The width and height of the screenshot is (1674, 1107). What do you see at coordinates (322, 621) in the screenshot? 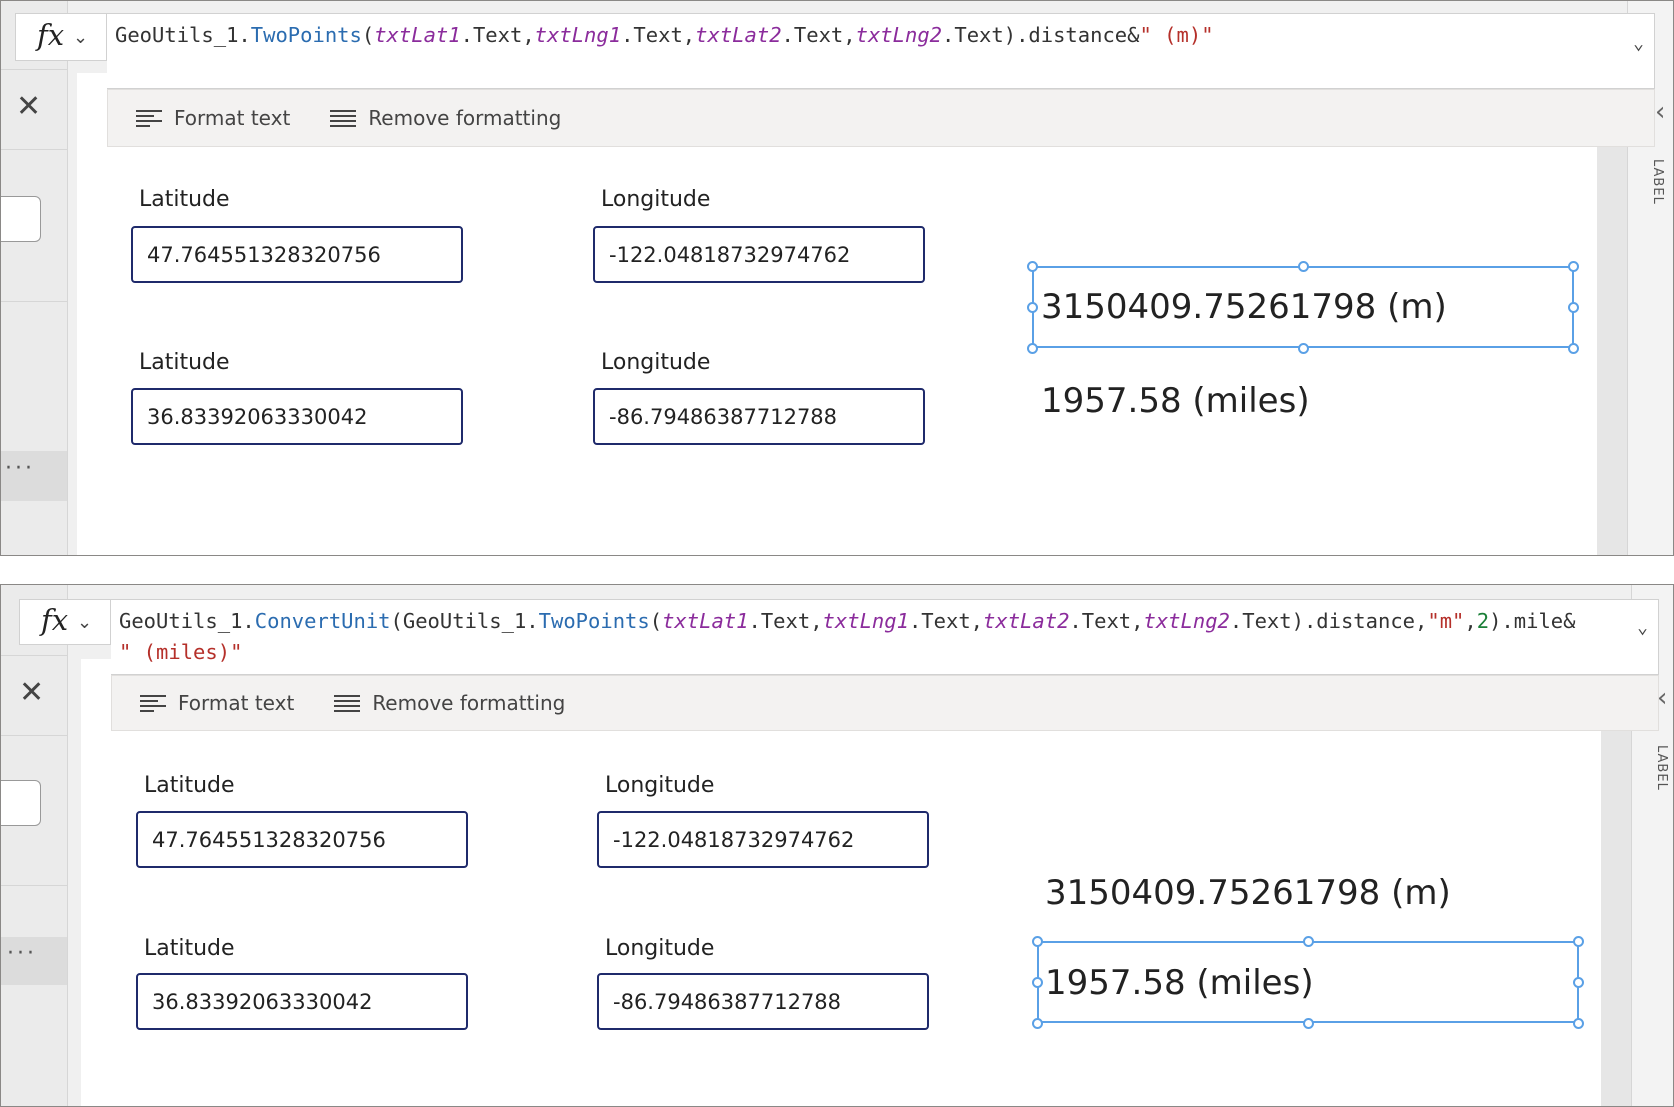
I see `formula-token: ConvertUnit` at bounding box center [322, 621].